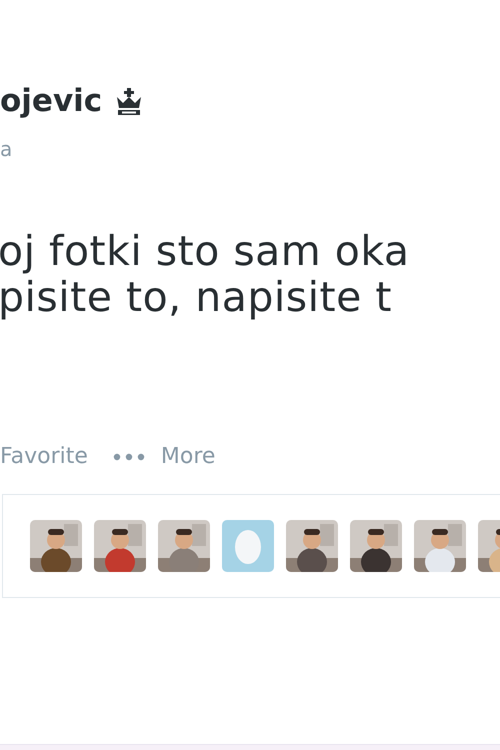  Describe the element at coordinates (188, 457) in the screenshot. I see `more-button: More` at that location.